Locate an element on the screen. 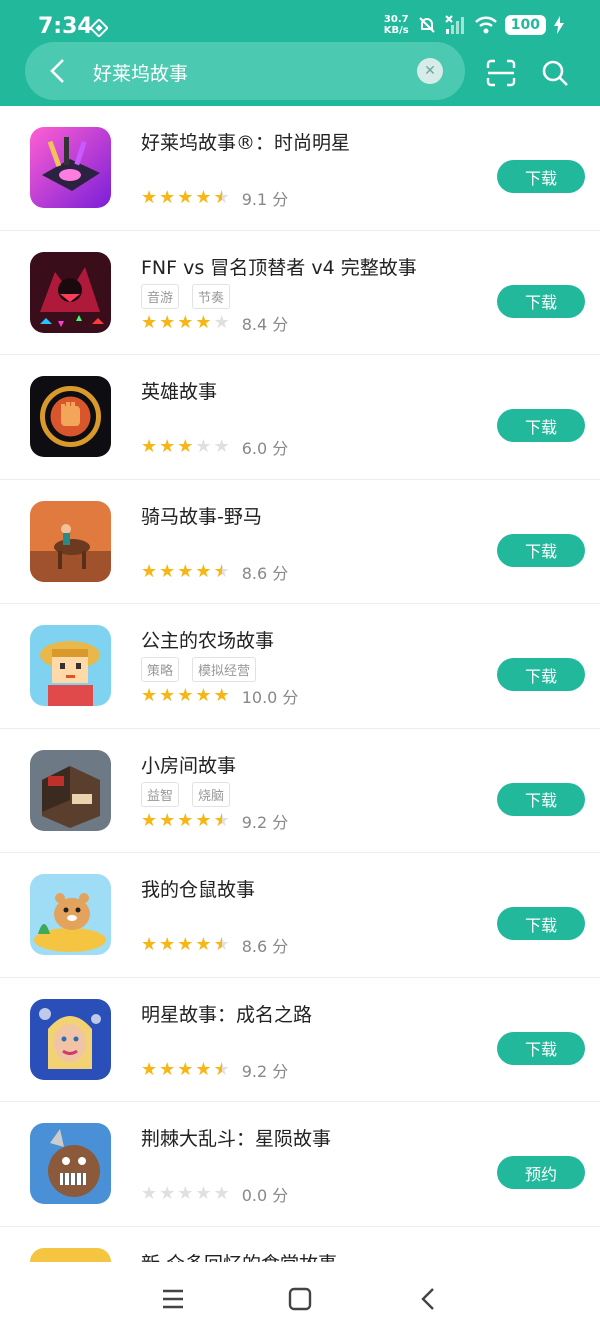 This screenshot has width=600, height=1333. menu-icon is located at coordinates (173, 1299).